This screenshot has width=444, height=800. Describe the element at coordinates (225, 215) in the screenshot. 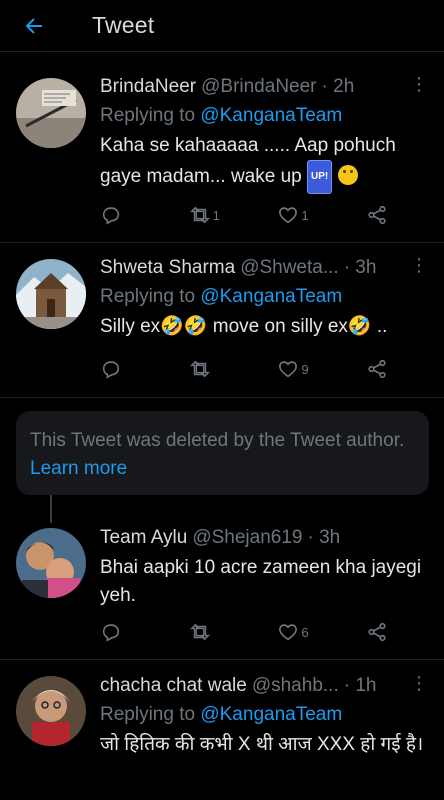

I see `retweet-button: 1` at that location.